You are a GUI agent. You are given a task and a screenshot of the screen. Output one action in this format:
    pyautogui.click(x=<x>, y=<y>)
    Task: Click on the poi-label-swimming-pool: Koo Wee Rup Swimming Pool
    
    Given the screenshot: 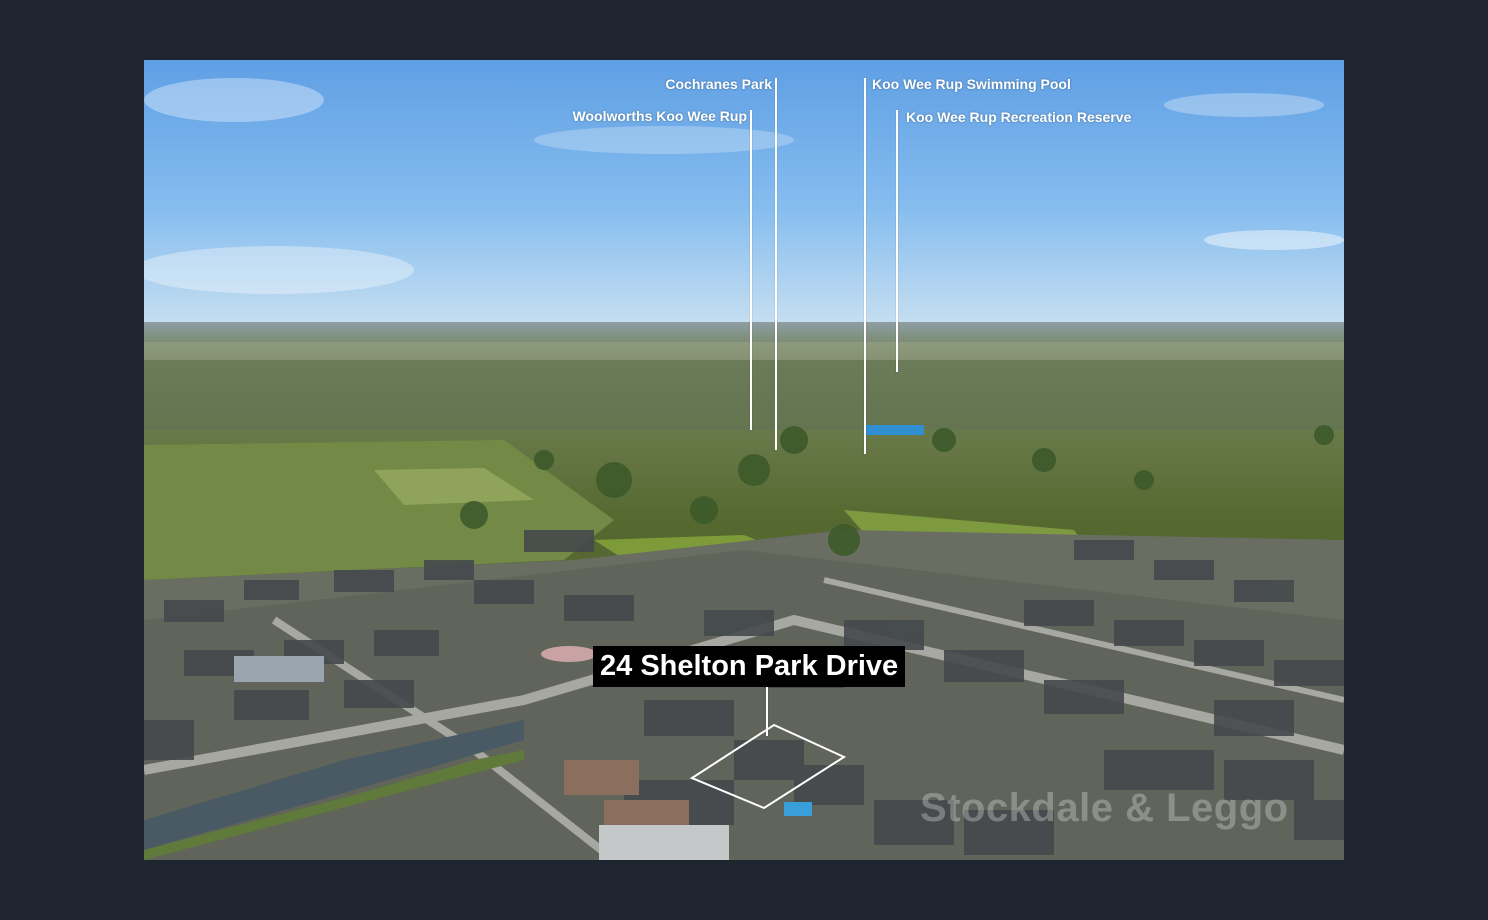 What is the action you would take?
    pyautogui.click(x=971, y=84)
    